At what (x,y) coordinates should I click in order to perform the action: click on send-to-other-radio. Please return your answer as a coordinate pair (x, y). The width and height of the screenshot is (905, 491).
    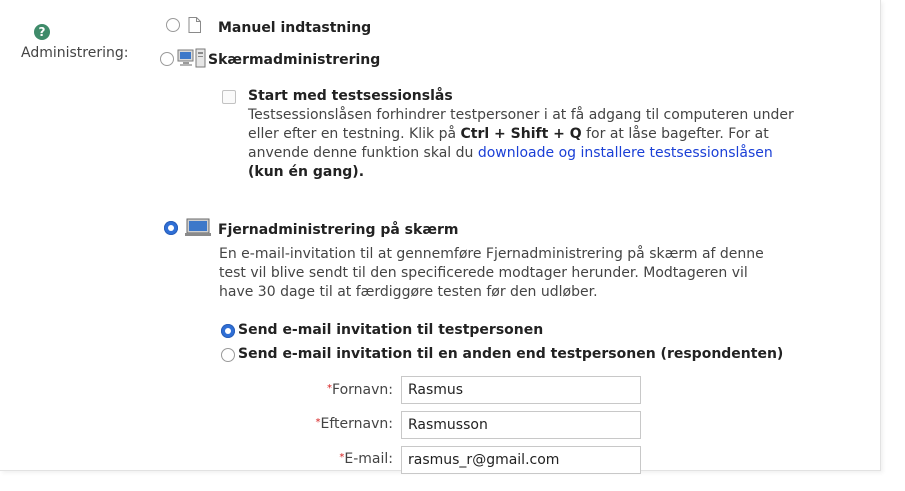
    Looking at the image, I should click on (228, 355).